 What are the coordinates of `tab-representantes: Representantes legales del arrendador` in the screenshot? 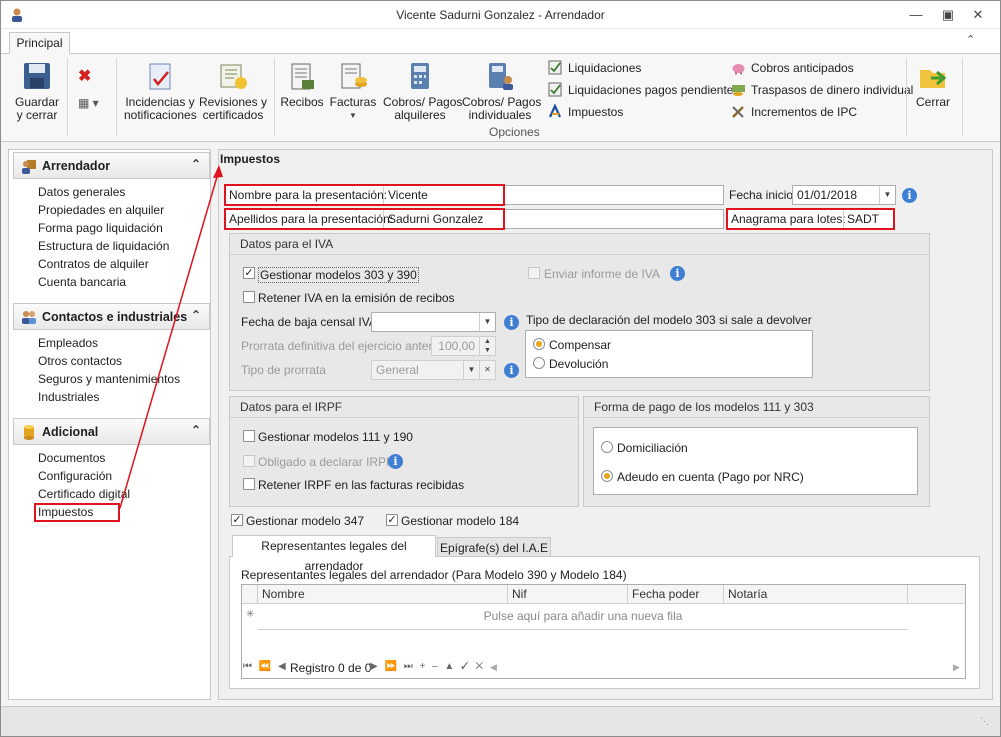 It's located at (334, 554).